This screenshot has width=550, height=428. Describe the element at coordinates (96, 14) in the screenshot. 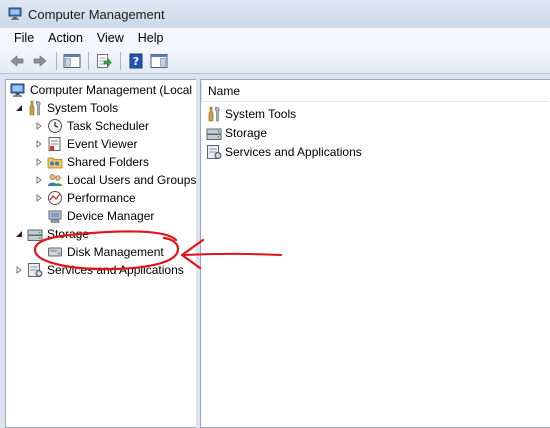

I see `window-title: Computer Management` at that location.